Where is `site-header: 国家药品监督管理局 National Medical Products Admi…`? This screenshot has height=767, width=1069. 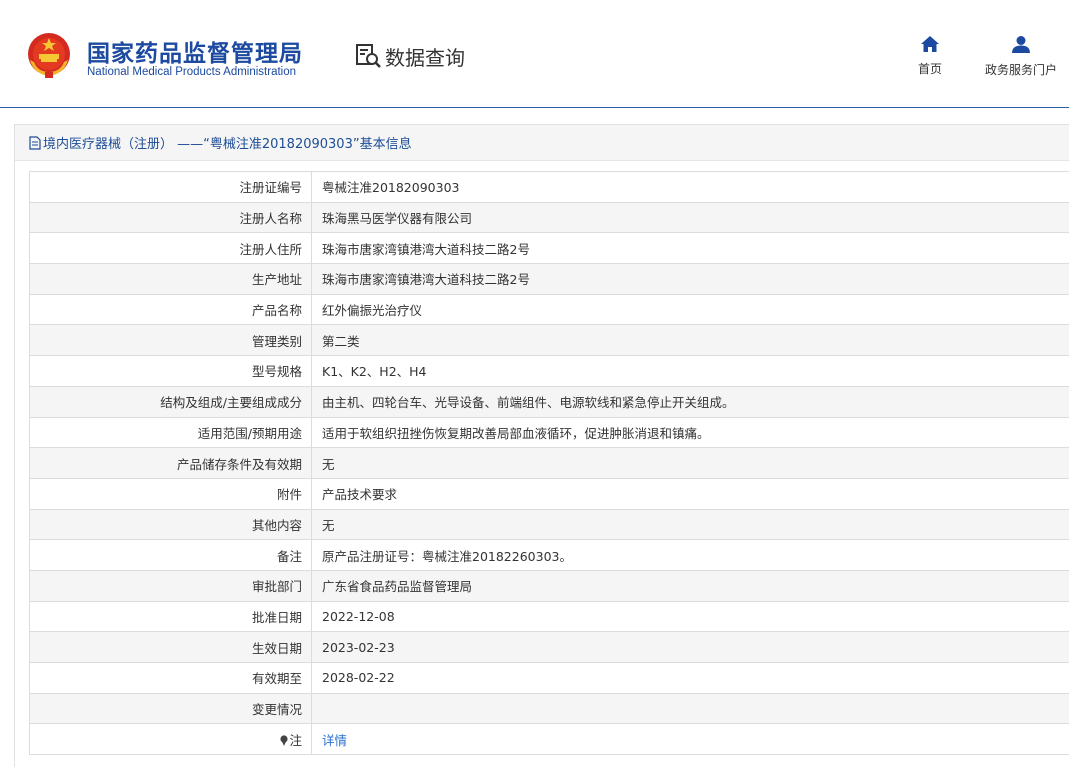
site-header: 国家药品监督管理局 National Medical Products Admi… is located at coordinates (534, 53).